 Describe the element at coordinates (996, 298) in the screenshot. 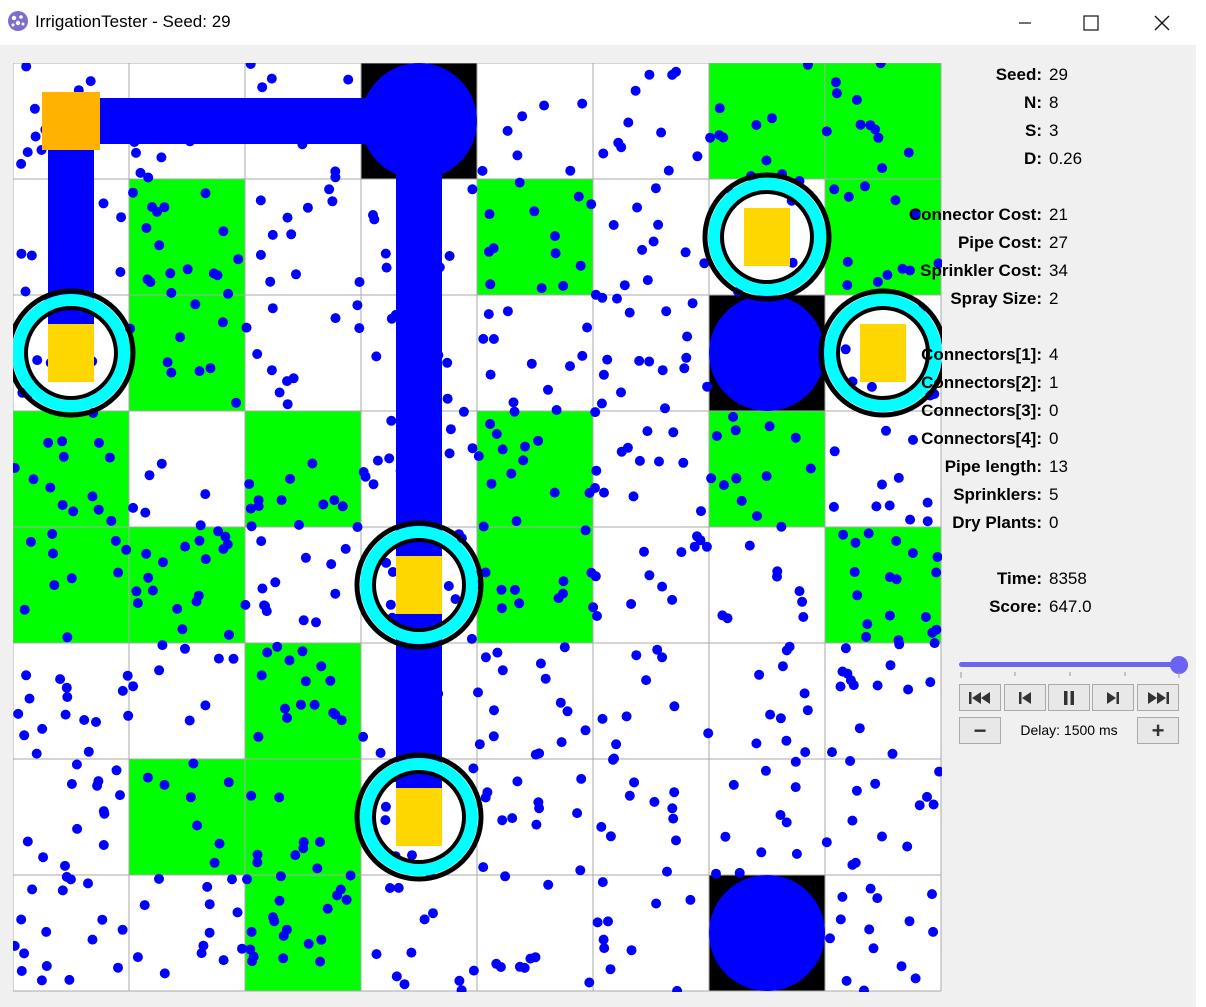

I see `stat-label: Spray Size:` at that location.